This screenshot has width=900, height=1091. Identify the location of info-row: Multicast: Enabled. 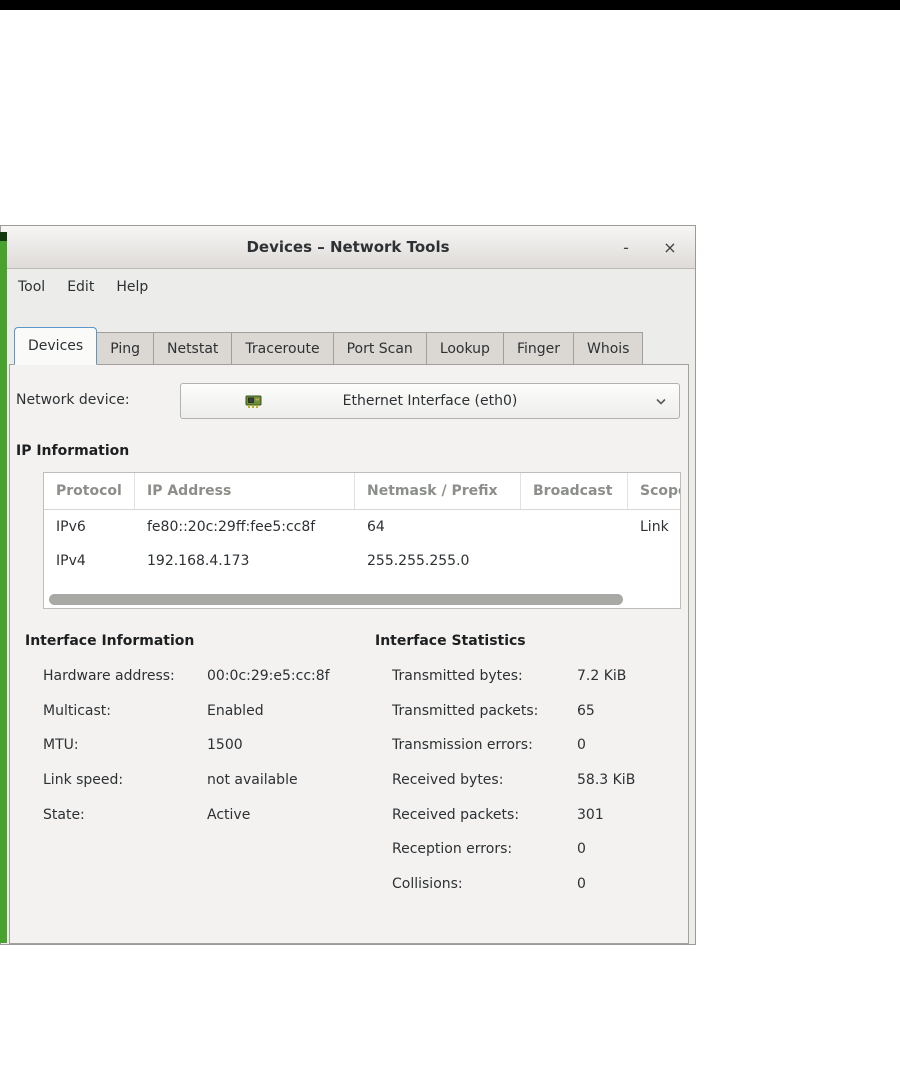
(208, 711).